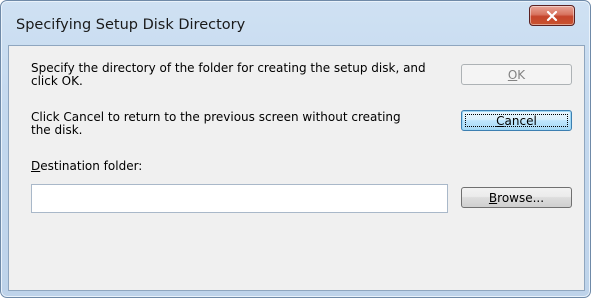 The height and width of the screenshot is (298, 591). What do you see at coordinates (131, 25) in the screenshot?
I see `window-title: Specifying Setup Disk Directory` at bounding box center [131, 25].